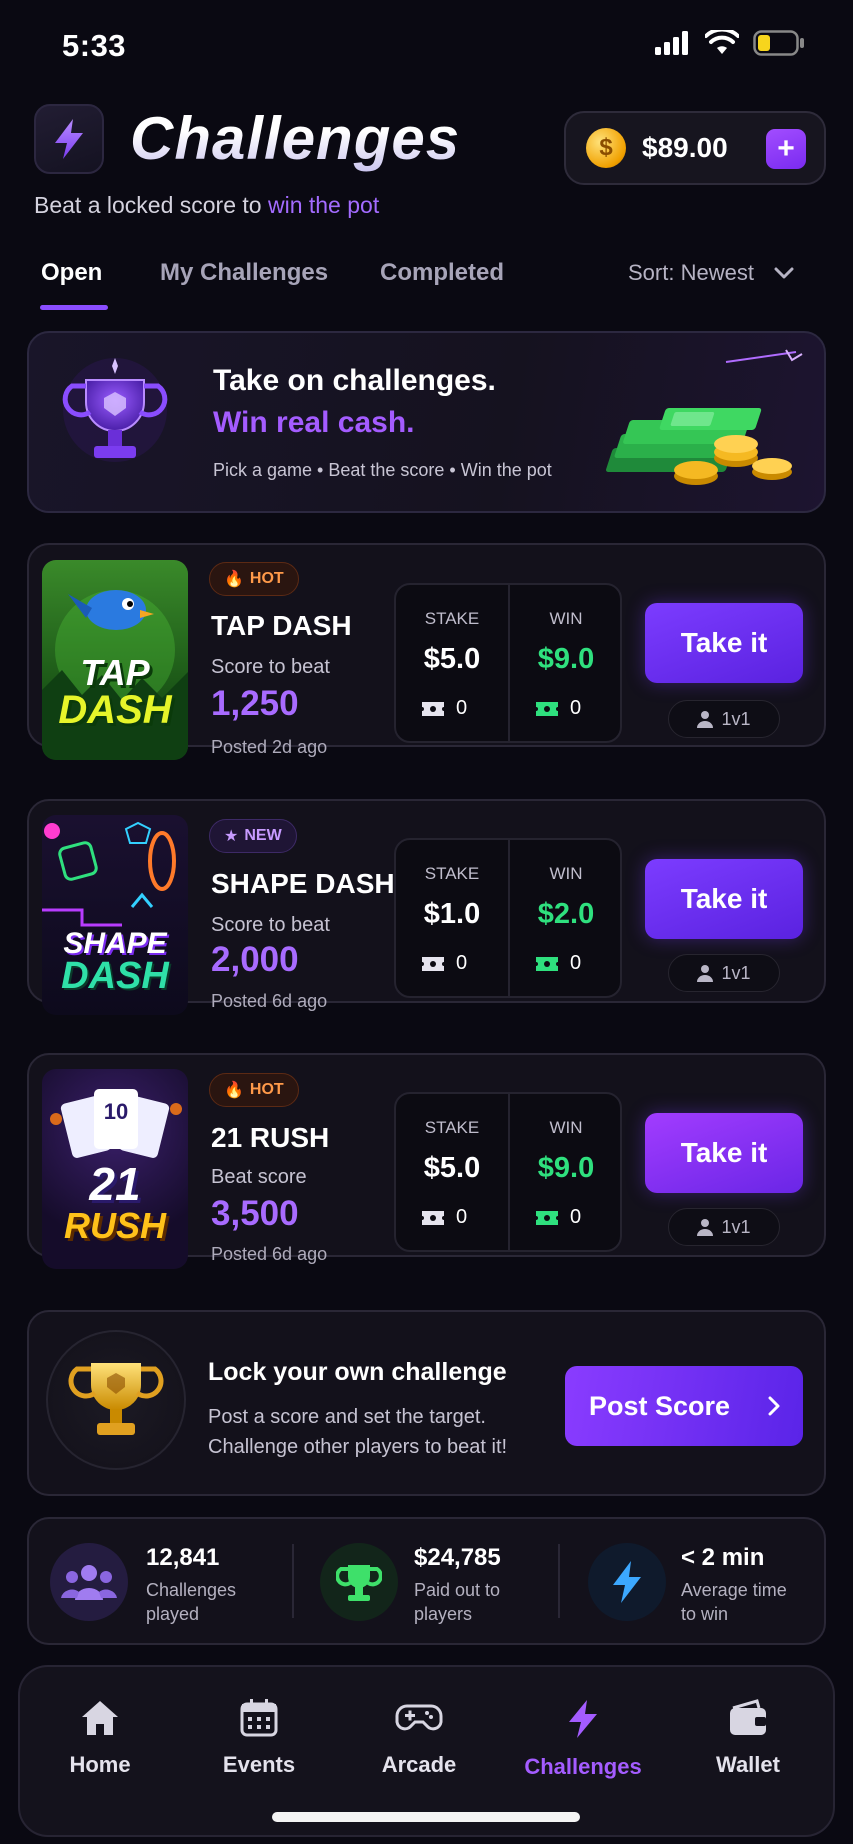 Image resolution: width=853 pixels, height=1844 pixels. I want to click on purple-trophy-icon, so click(115, 410).